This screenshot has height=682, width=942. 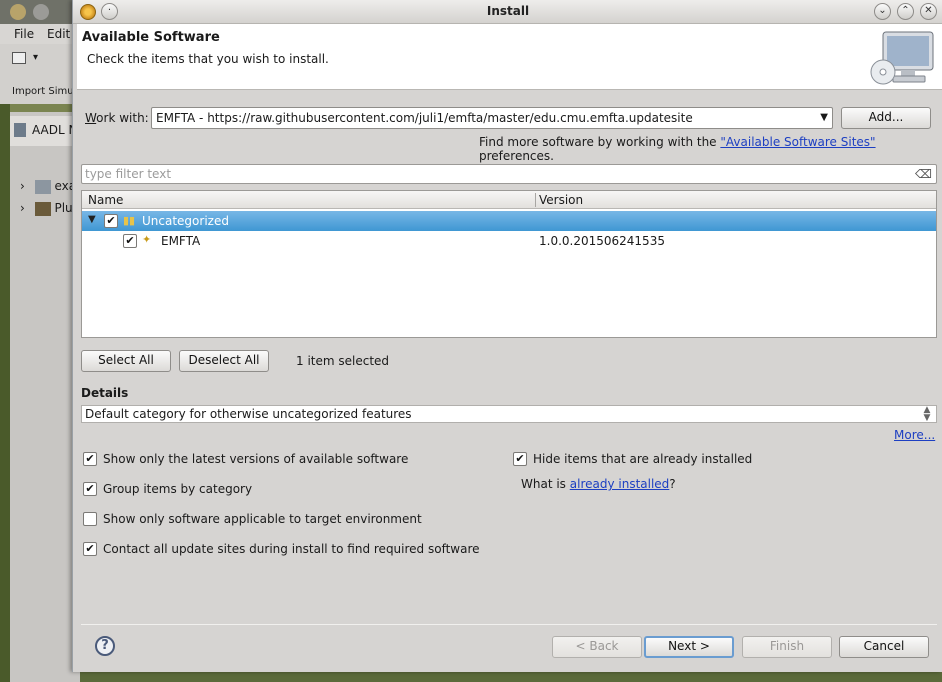 I want to click on row-version: 1.0.0.201506241535, so click(x=602, y=241).